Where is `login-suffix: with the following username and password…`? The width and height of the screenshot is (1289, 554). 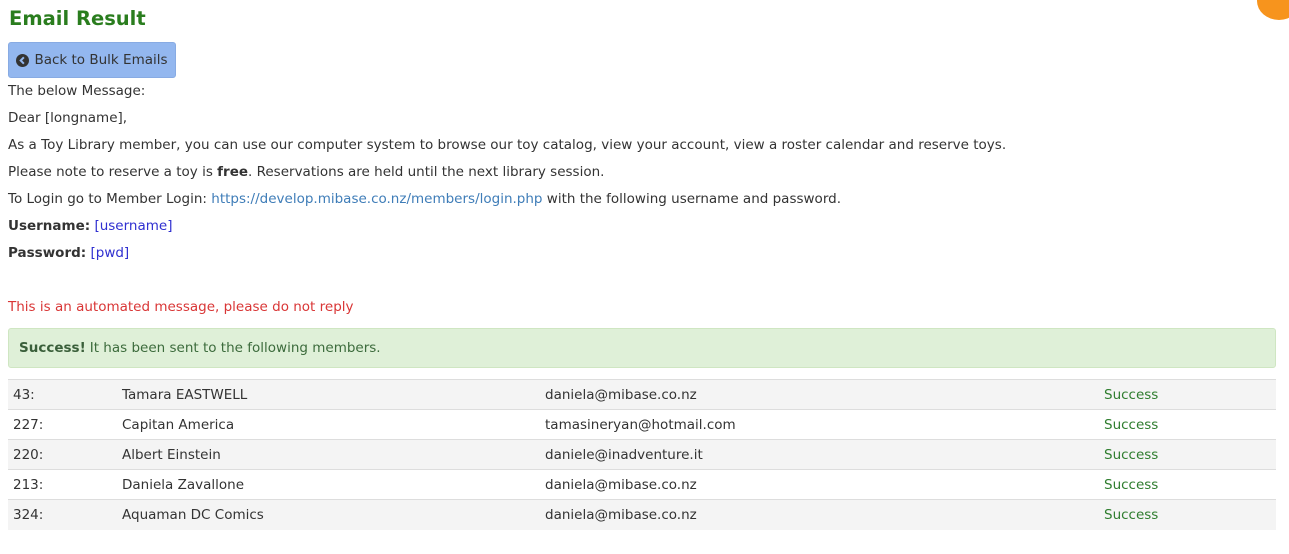 login-suffix: with the following username and password… is located at coordinates (691, 199).